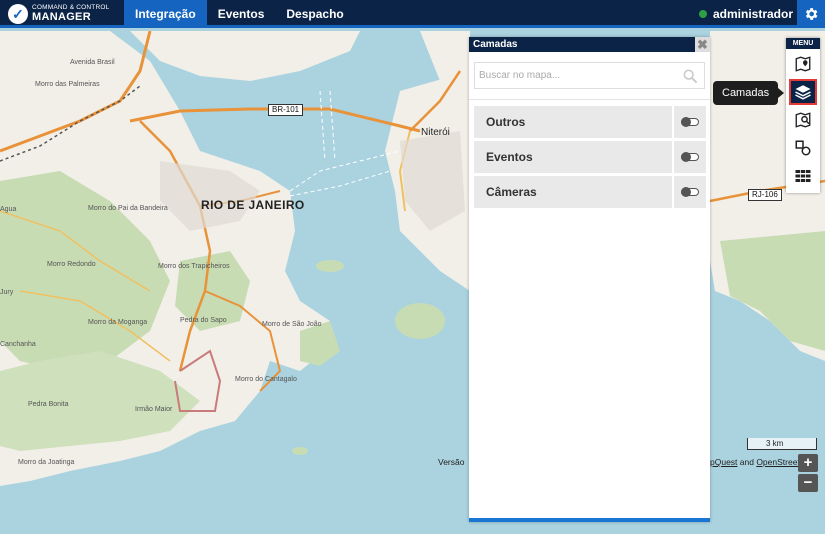 Image resolution: width=825 pixels, height=534 pixels. Describe the element at coordinates (752, 14) in the screenshot. I see `username: administrador` at that location.